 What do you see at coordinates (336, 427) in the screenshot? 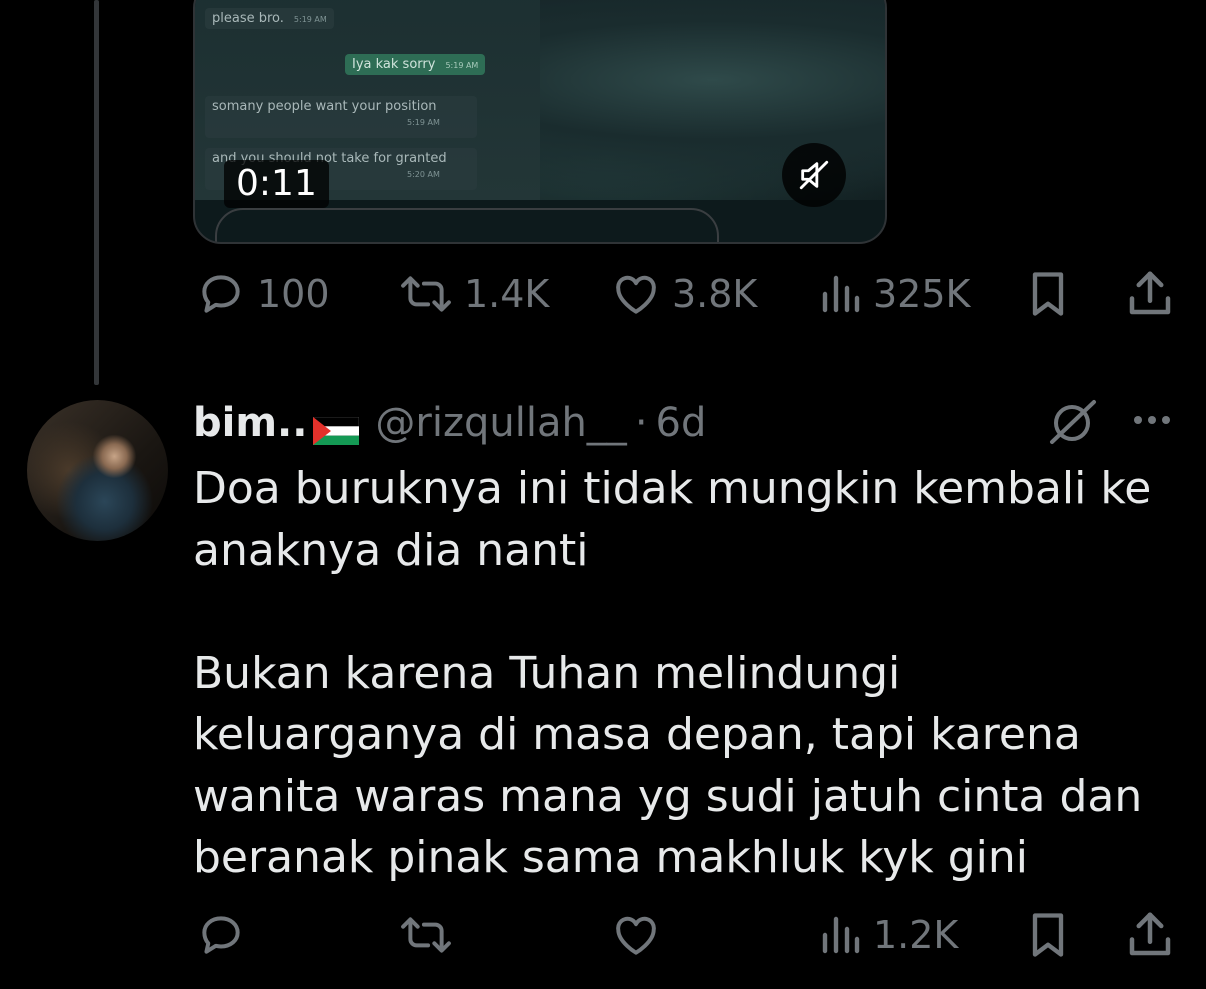
I see `palestine-flag-icon` at bounding box center [336, 427].